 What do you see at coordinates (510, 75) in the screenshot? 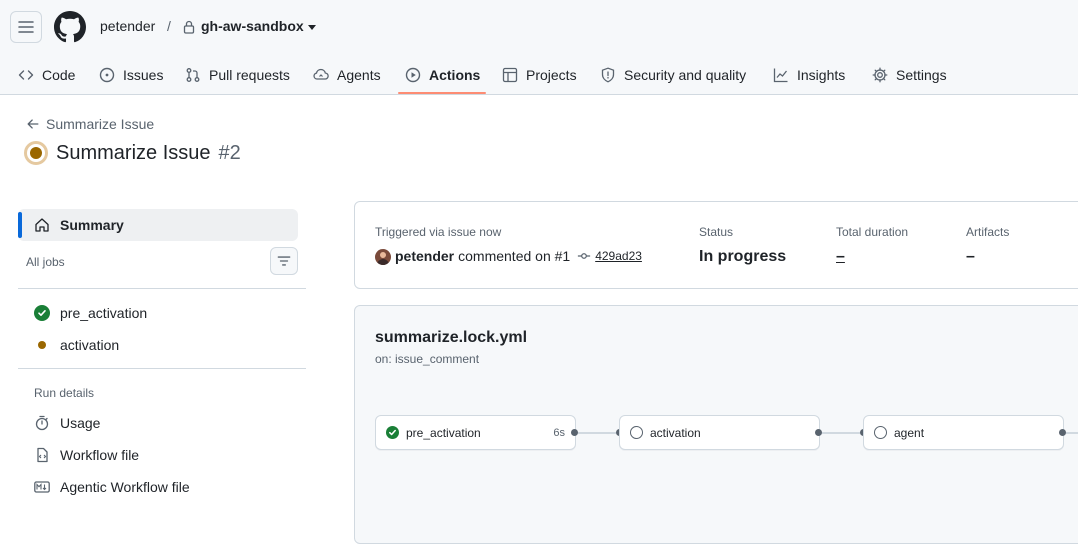
I see `table-icon` at bounding box center [510, 75].